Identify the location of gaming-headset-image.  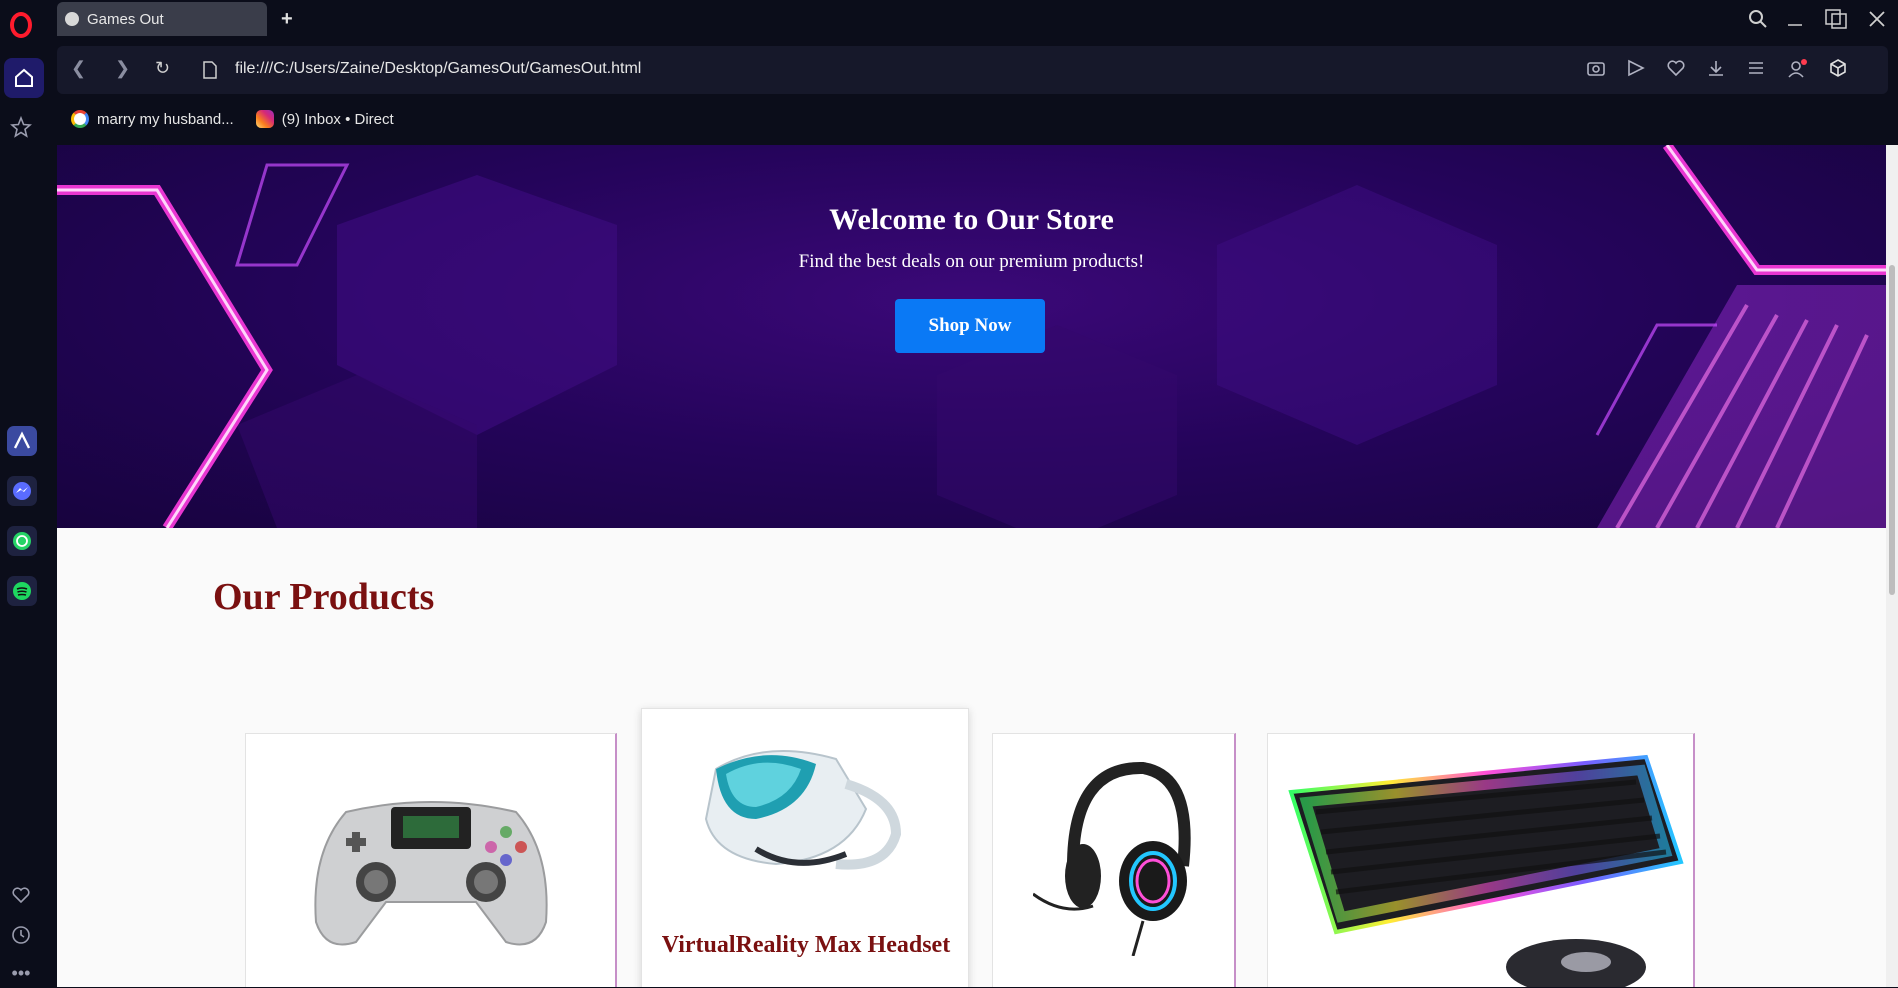
(1112, 858).